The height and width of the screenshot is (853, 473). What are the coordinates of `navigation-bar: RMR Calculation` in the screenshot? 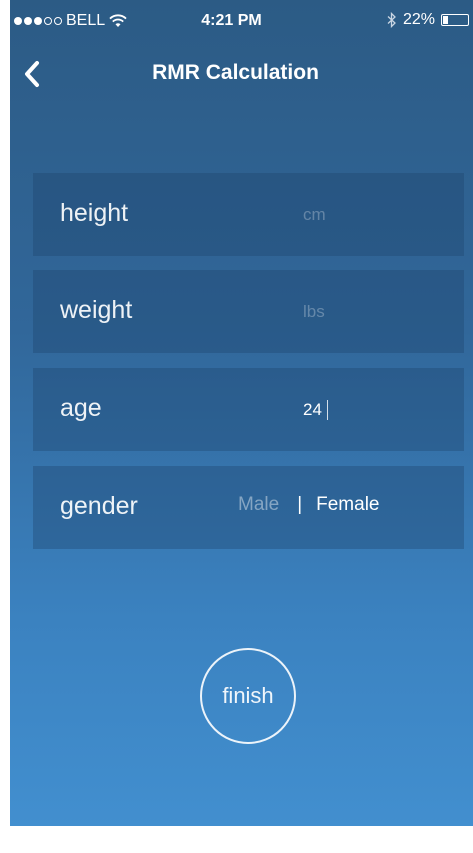 It's located at (241, 72).